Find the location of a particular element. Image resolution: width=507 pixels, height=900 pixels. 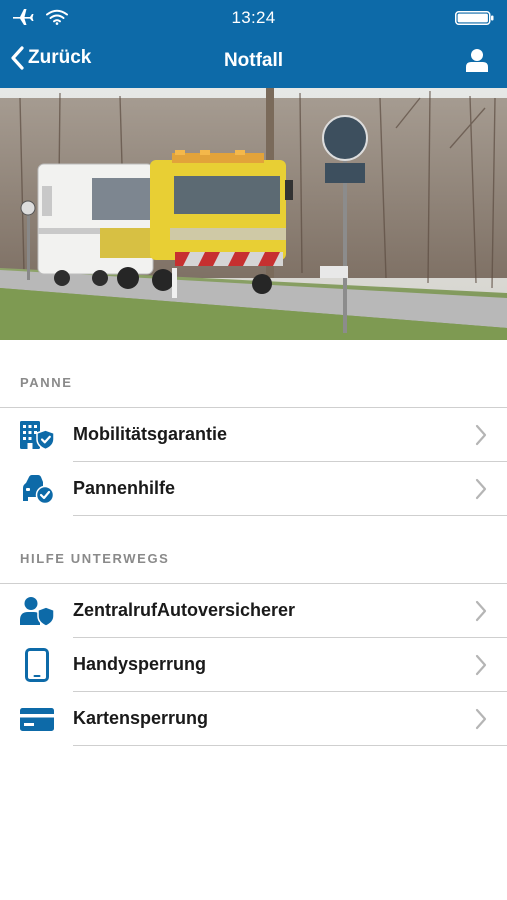

list-item-kartensperrung: Kartensperrung is located at coordinates (253, 719).